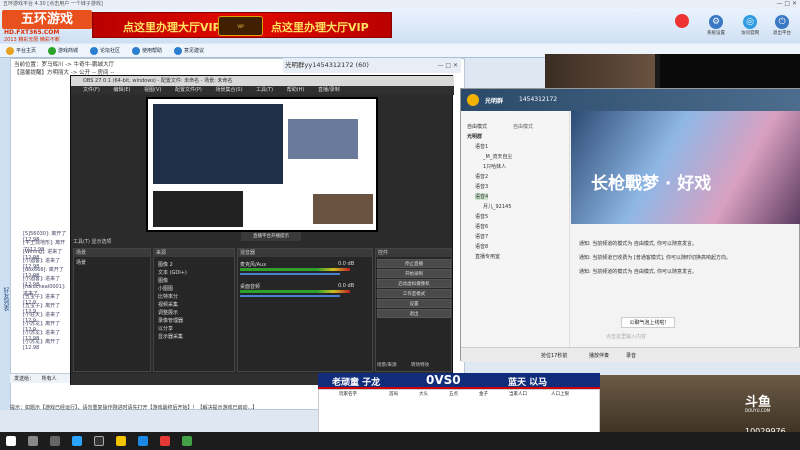 This screenshot has height=450, width=800. I want to click on start-icon, so click(11, 441).